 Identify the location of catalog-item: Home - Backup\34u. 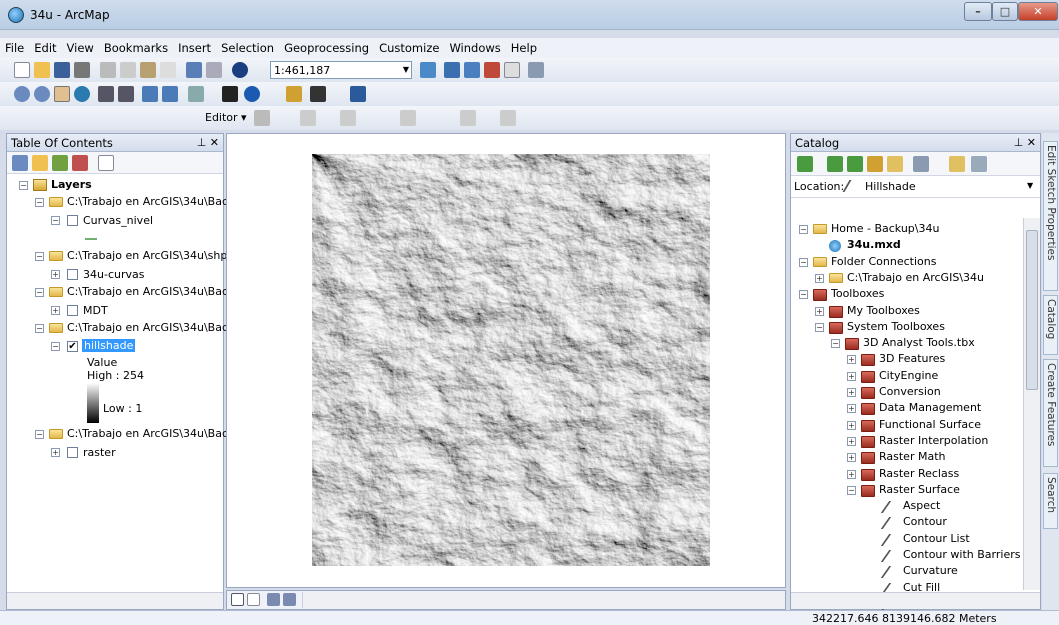
(885, 228).